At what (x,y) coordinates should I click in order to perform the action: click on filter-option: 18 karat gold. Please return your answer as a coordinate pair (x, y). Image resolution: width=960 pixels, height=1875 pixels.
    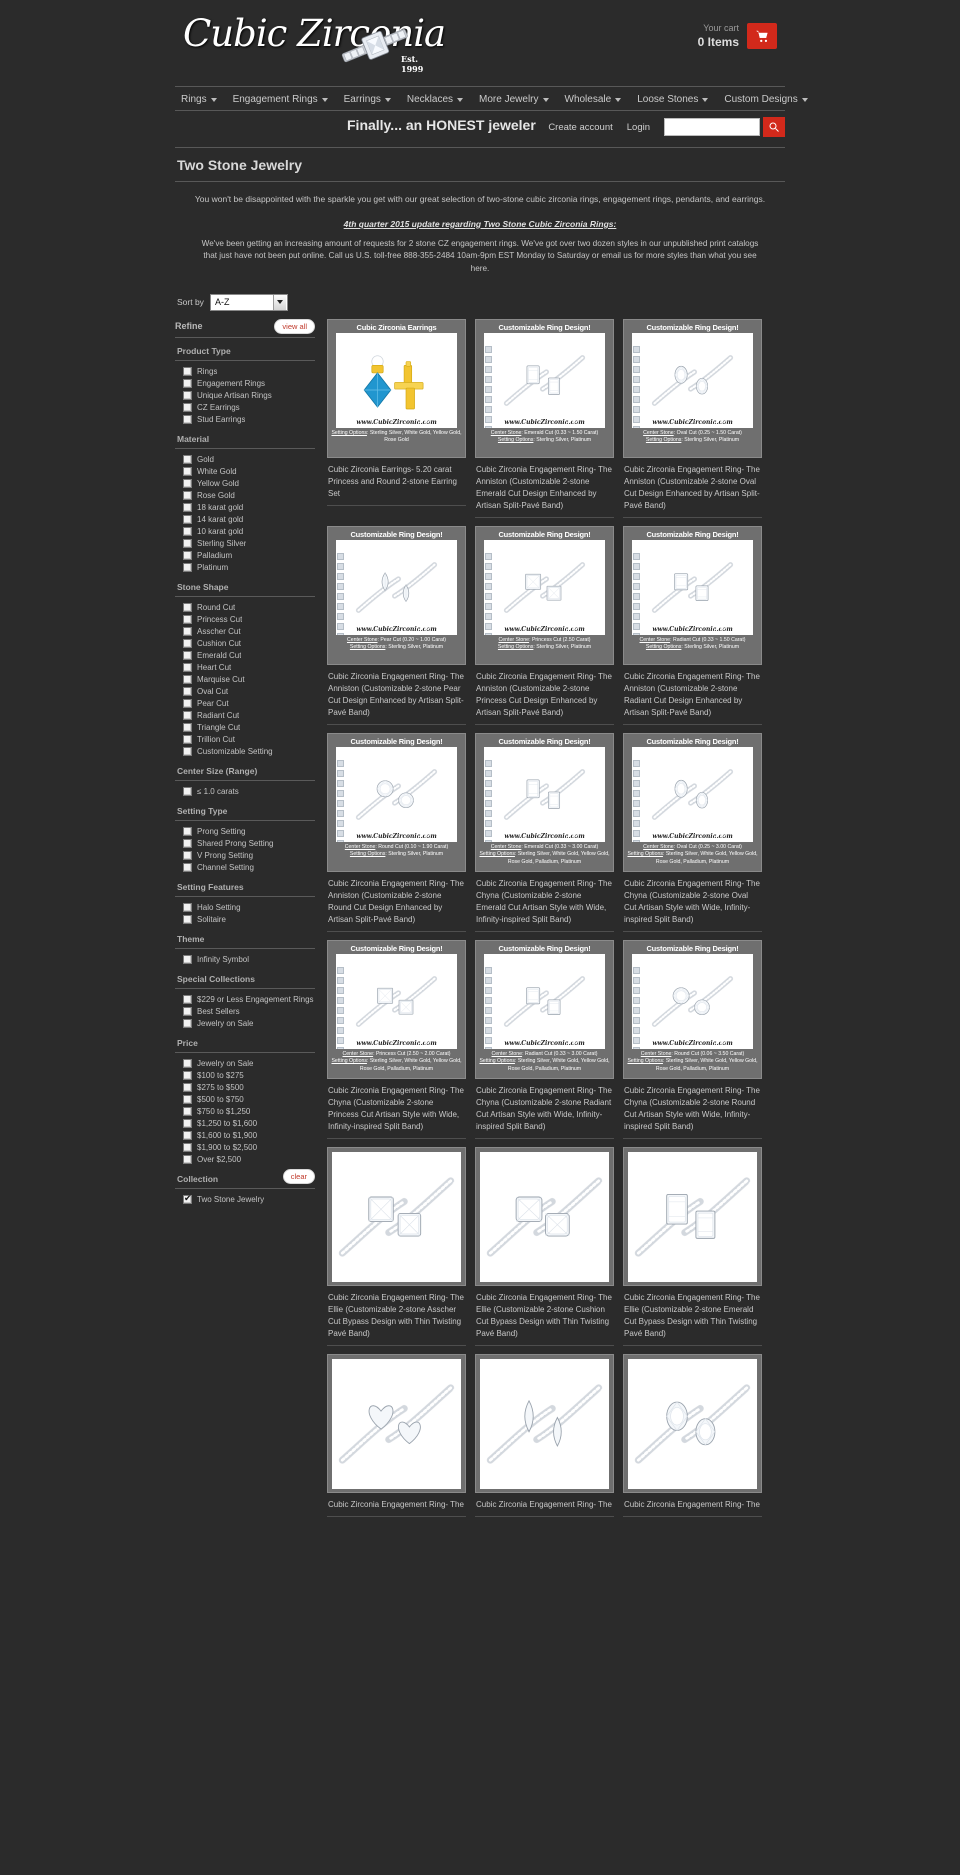
    Looking at the image, I should click on (245, 508).